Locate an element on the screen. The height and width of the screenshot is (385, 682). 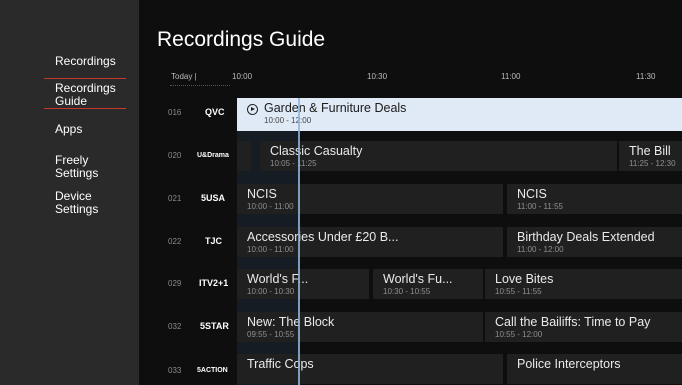
time-bar-divider is located at coordinates (200, 85).